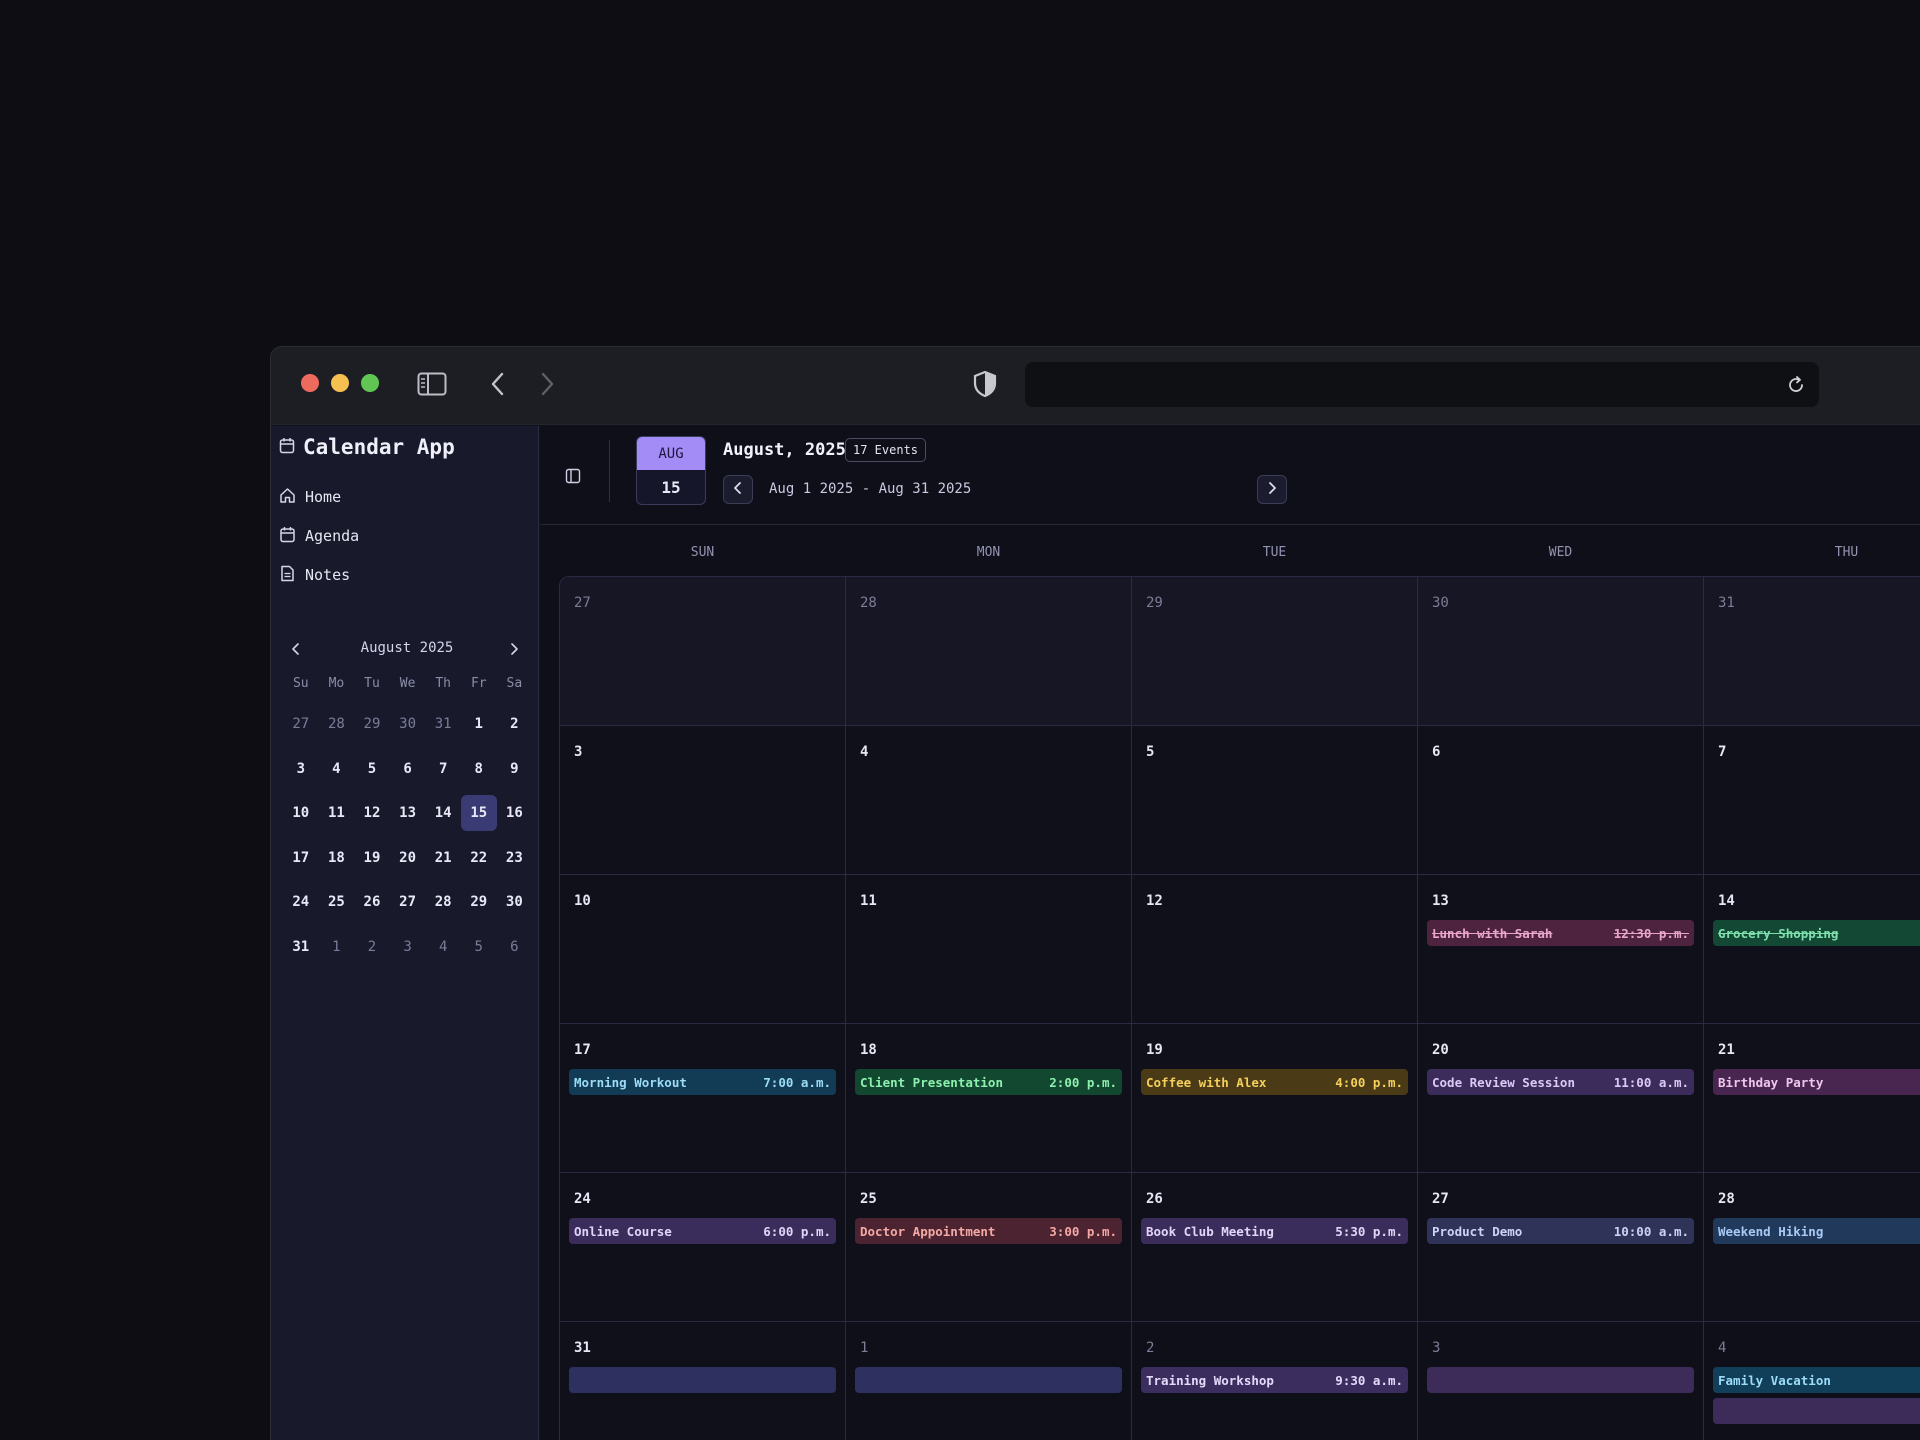 The width and height of the screenshot is (1920, 1440). Describe the element at coordinates (1561, 1247) in the screenshot. I see `day-cell: 27 Product Demo 10:00 a.m.` at that location.